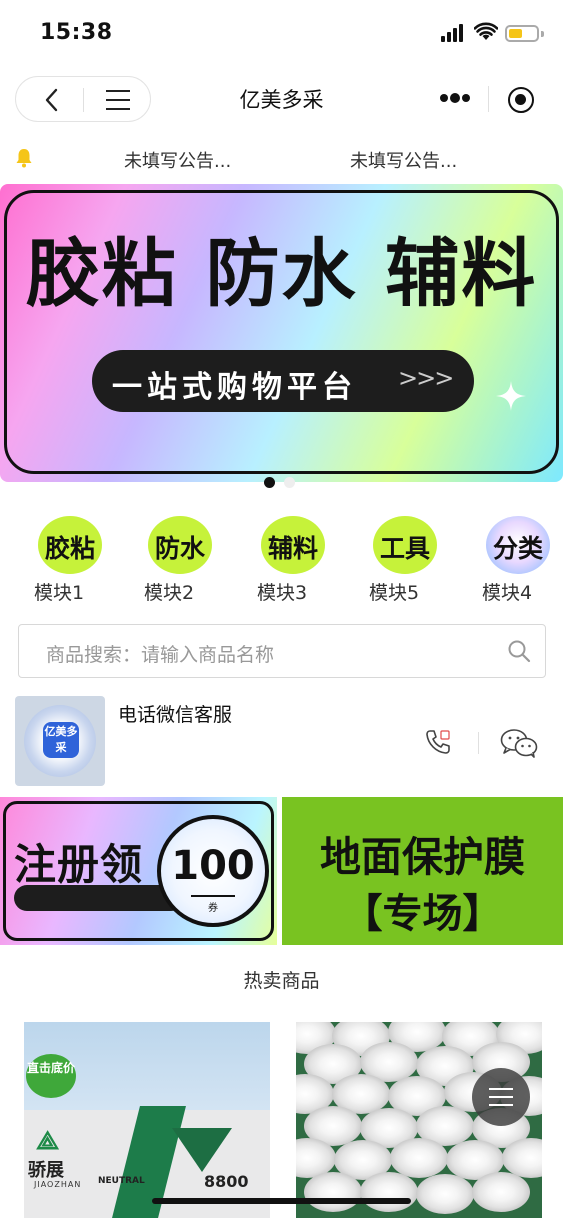 This screenshot has height=1218, width=563. Describe the element at coordinates (59, 593) in the screenshot. I see `category-label: 模块1` at that location.